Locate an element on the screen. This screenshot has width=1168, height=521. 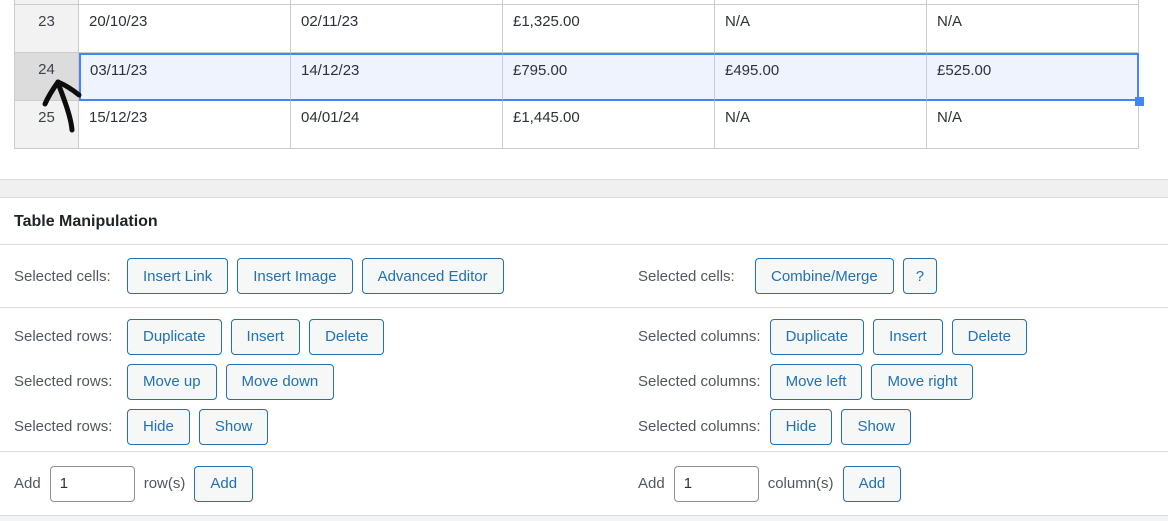
button-hide-rows: Hide is located at coordinates (158, 426).